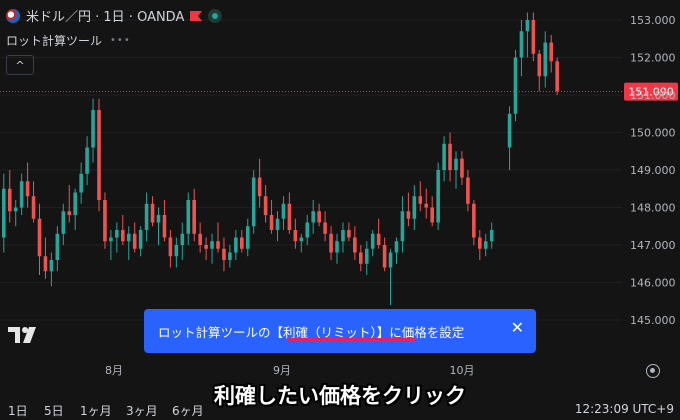  Describe the element at coordinates (653, 320) in the screenshot. I see `price-tick-label: 145.000` at that location.